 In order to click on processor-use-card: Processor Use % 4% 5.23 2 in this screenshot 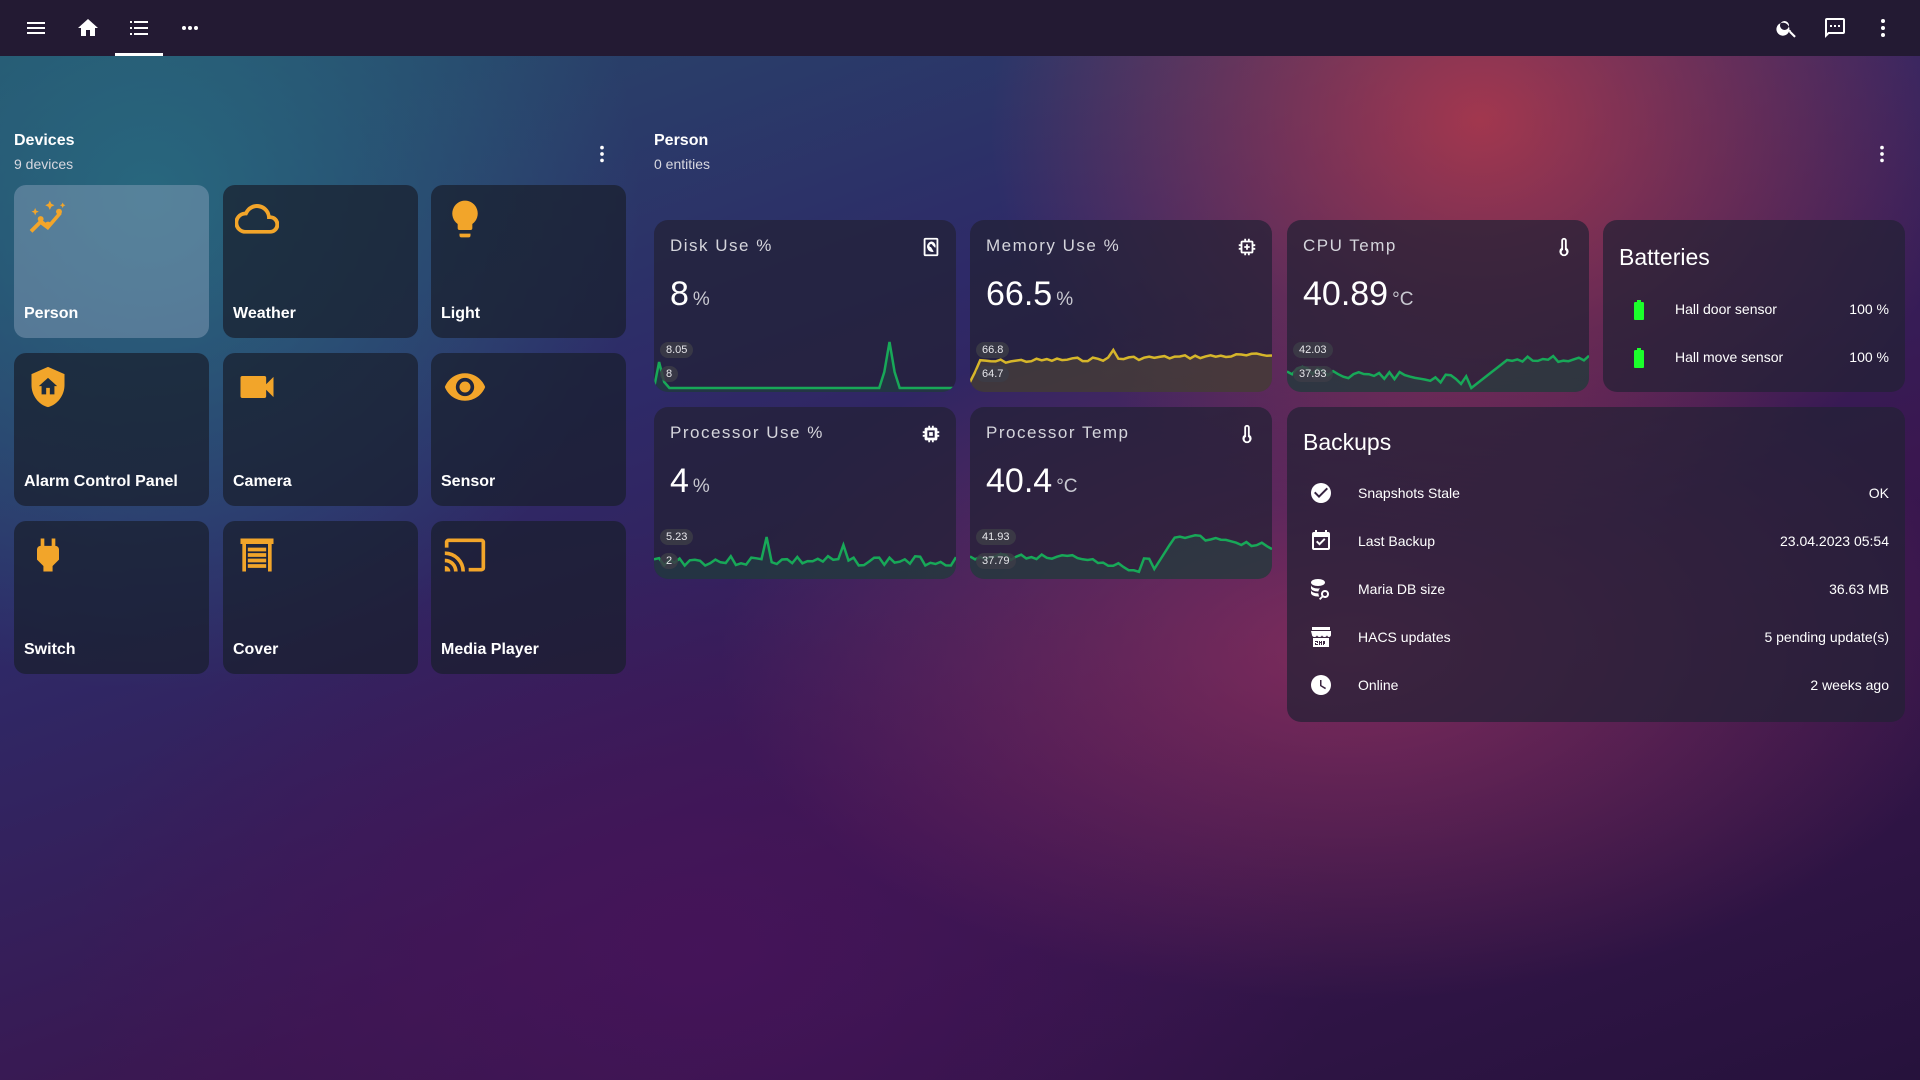, I will do `click(805, 493)`.